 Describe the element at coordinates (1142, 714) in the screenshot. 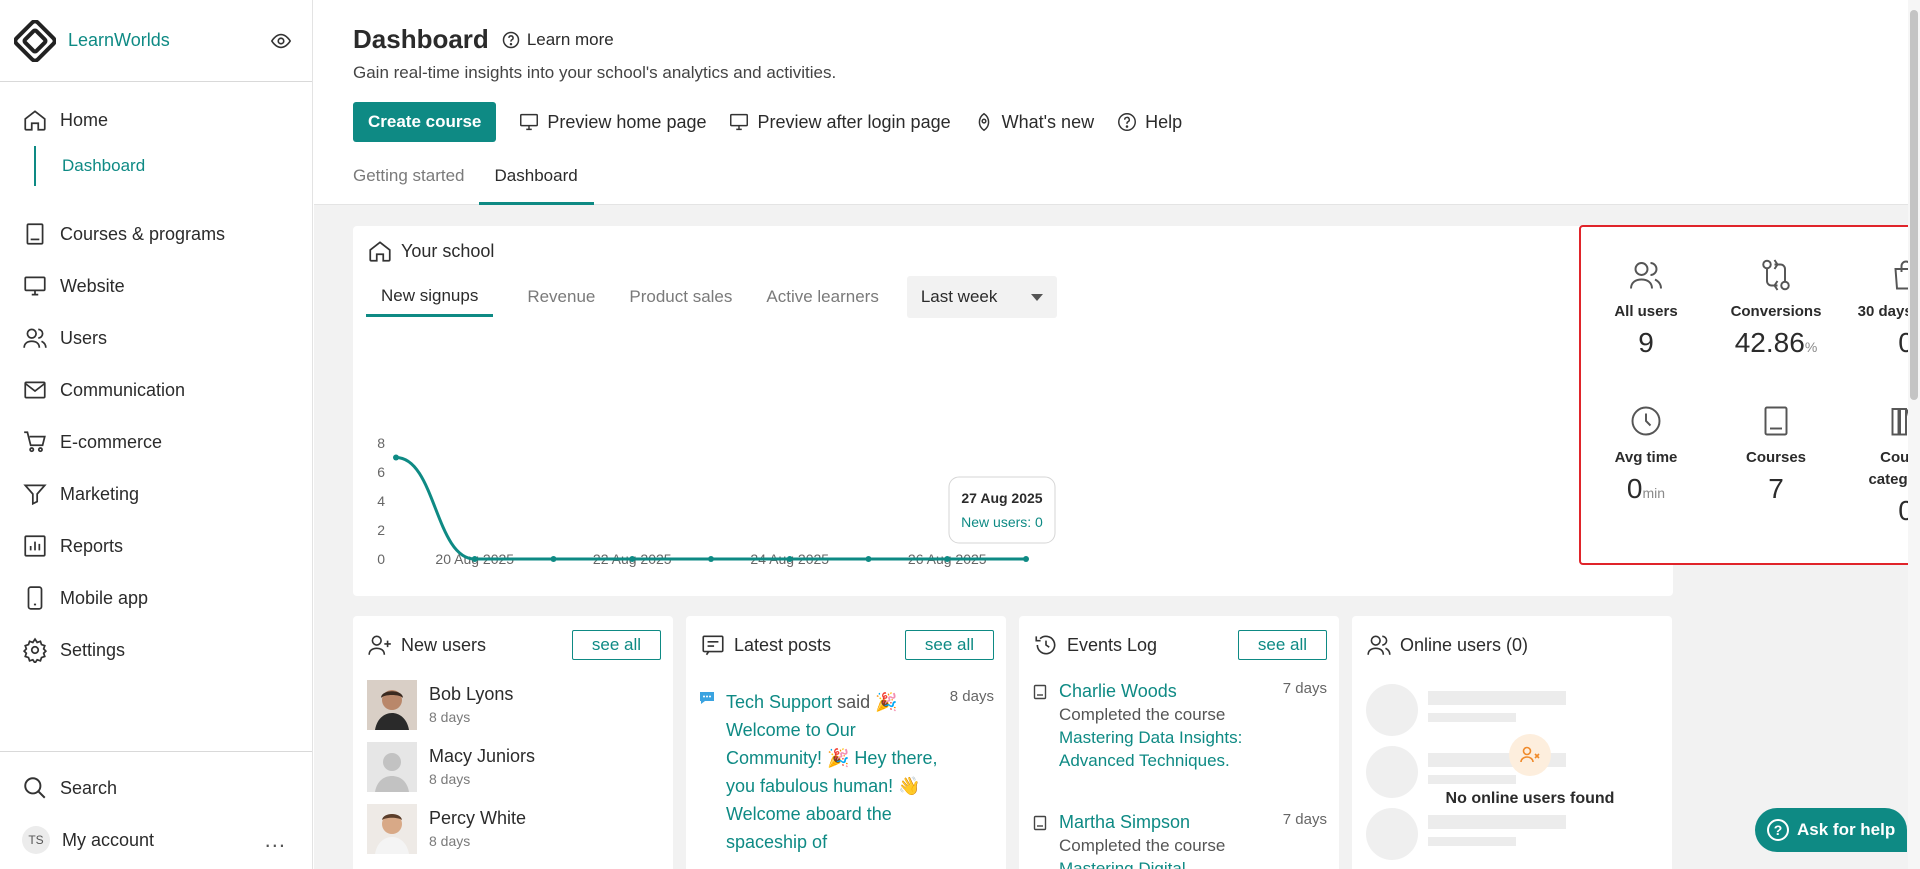

I see `event-action: Completed the course` at that location.